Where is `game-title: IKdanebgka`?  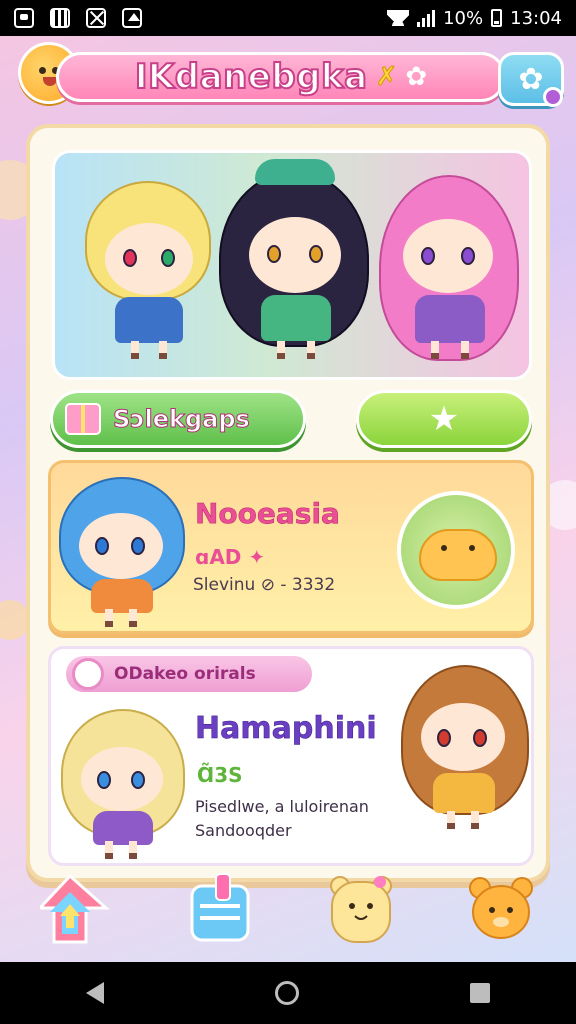 game-title: IKdanebgka is located at coordinates (251, 77).